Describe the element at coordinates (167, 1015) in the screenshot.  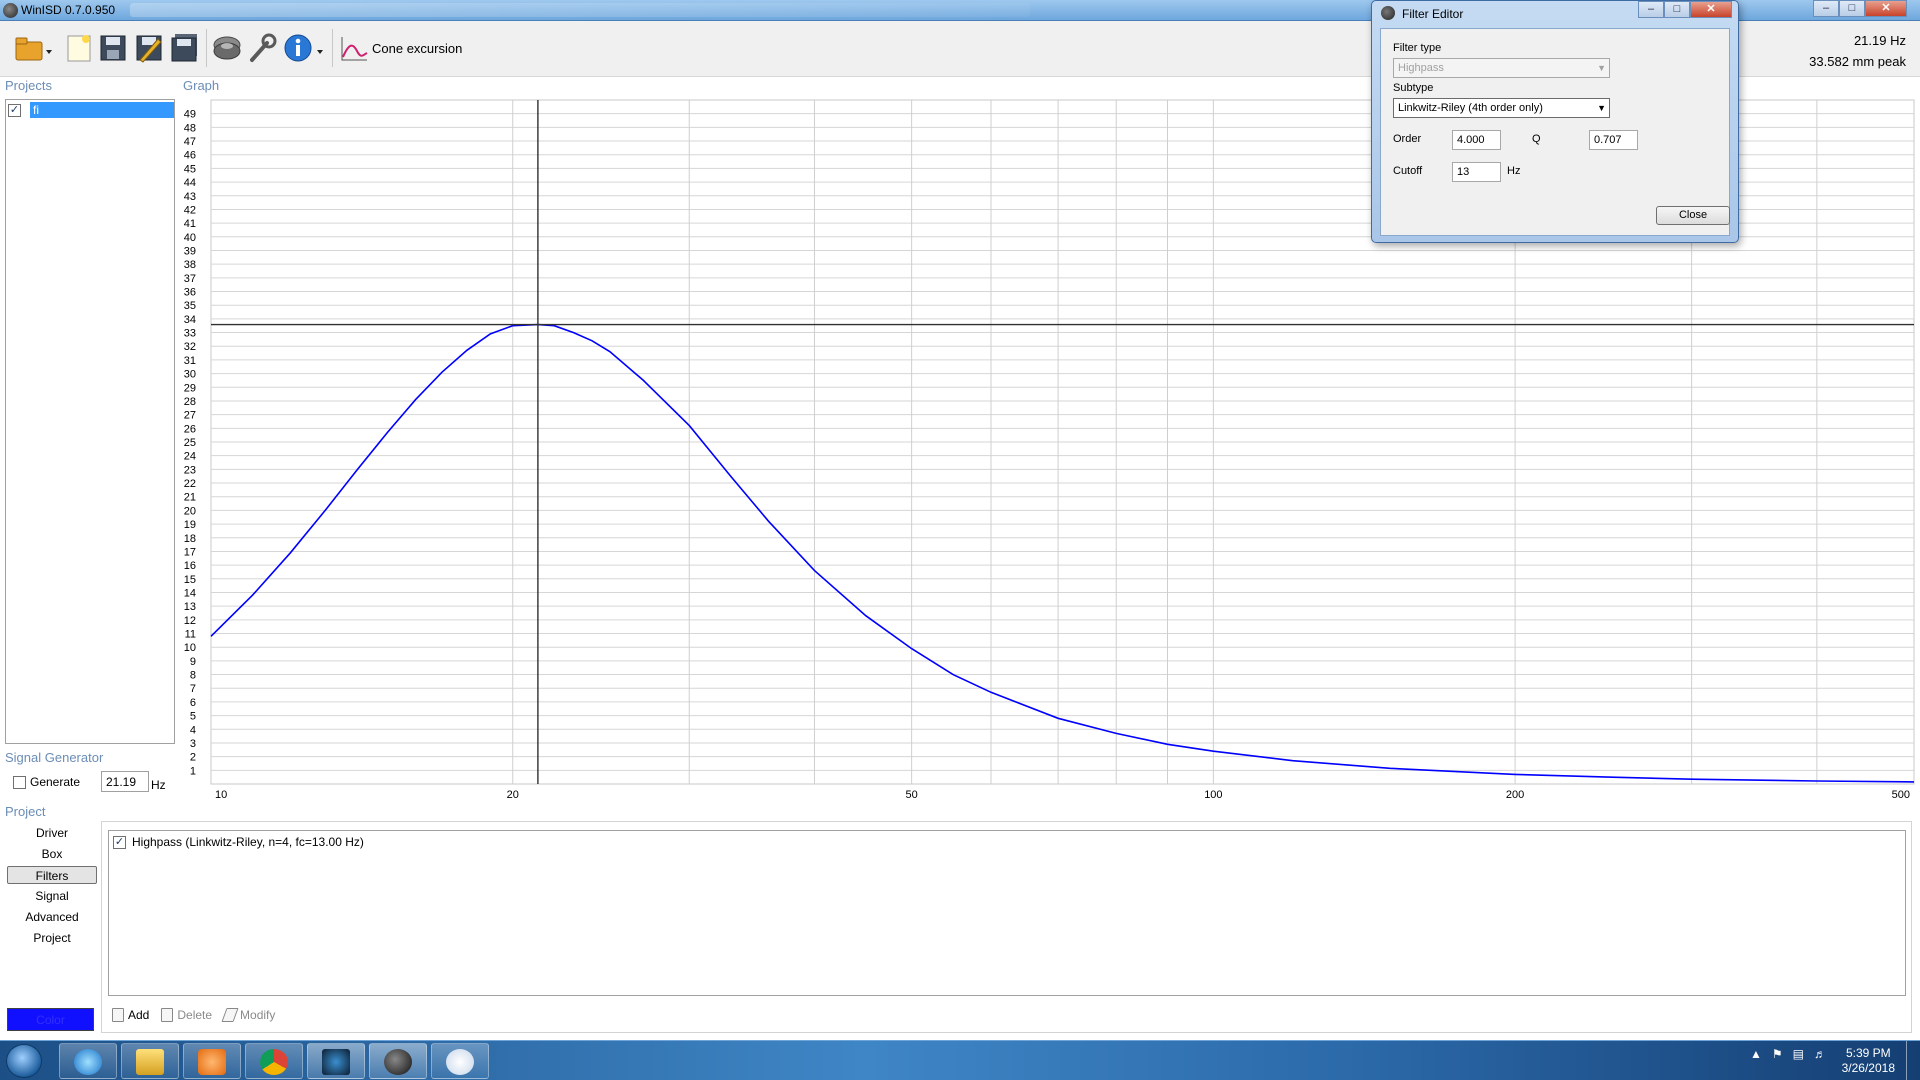
I see `delete-icon` at that location.